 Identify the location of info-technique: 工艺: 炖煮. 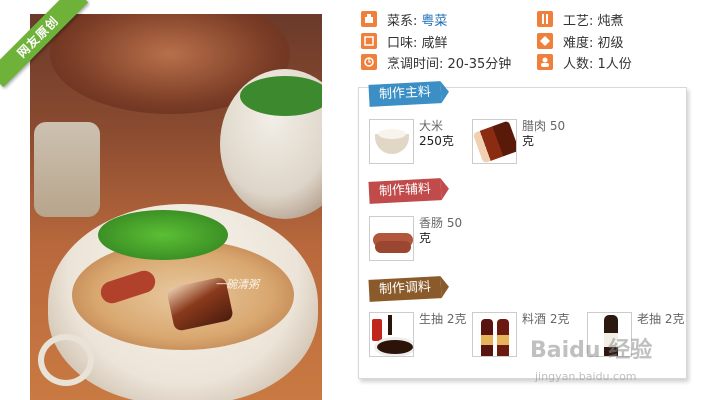
(580, 19).